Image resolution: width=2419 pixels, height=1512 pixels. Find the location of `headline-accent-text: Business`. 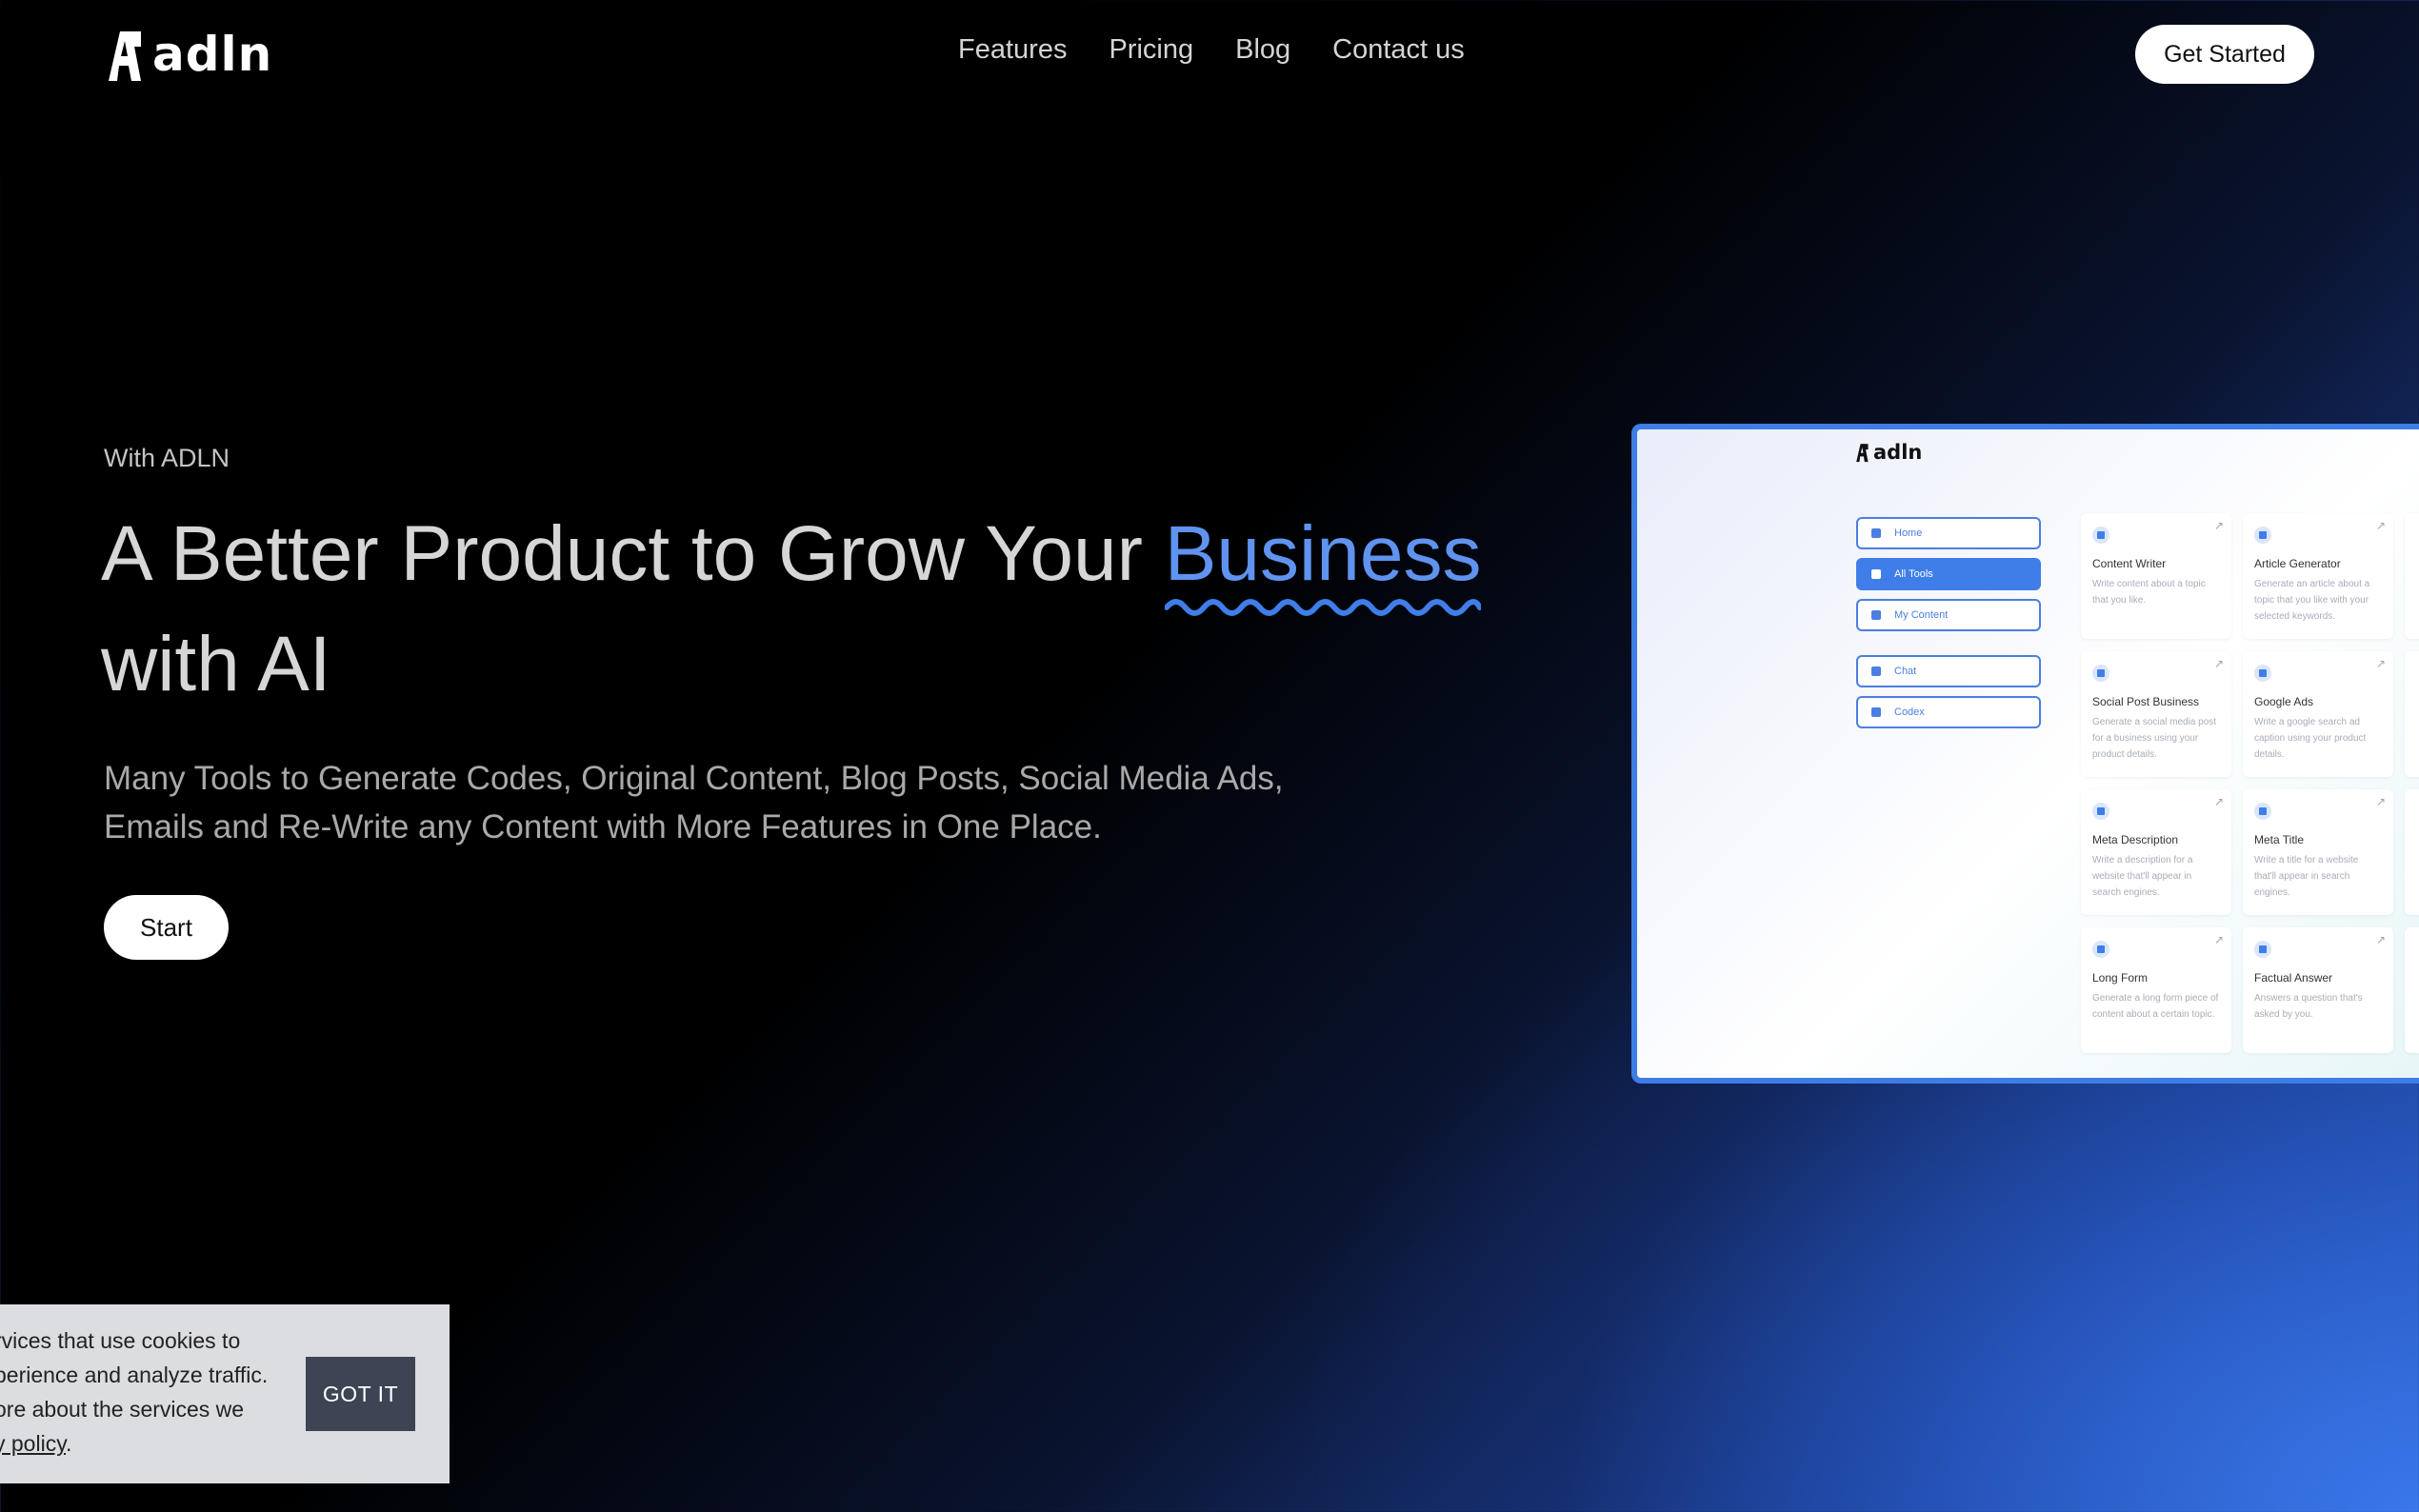

headline-accent-text: Business is located at coordinates (1323, 553).